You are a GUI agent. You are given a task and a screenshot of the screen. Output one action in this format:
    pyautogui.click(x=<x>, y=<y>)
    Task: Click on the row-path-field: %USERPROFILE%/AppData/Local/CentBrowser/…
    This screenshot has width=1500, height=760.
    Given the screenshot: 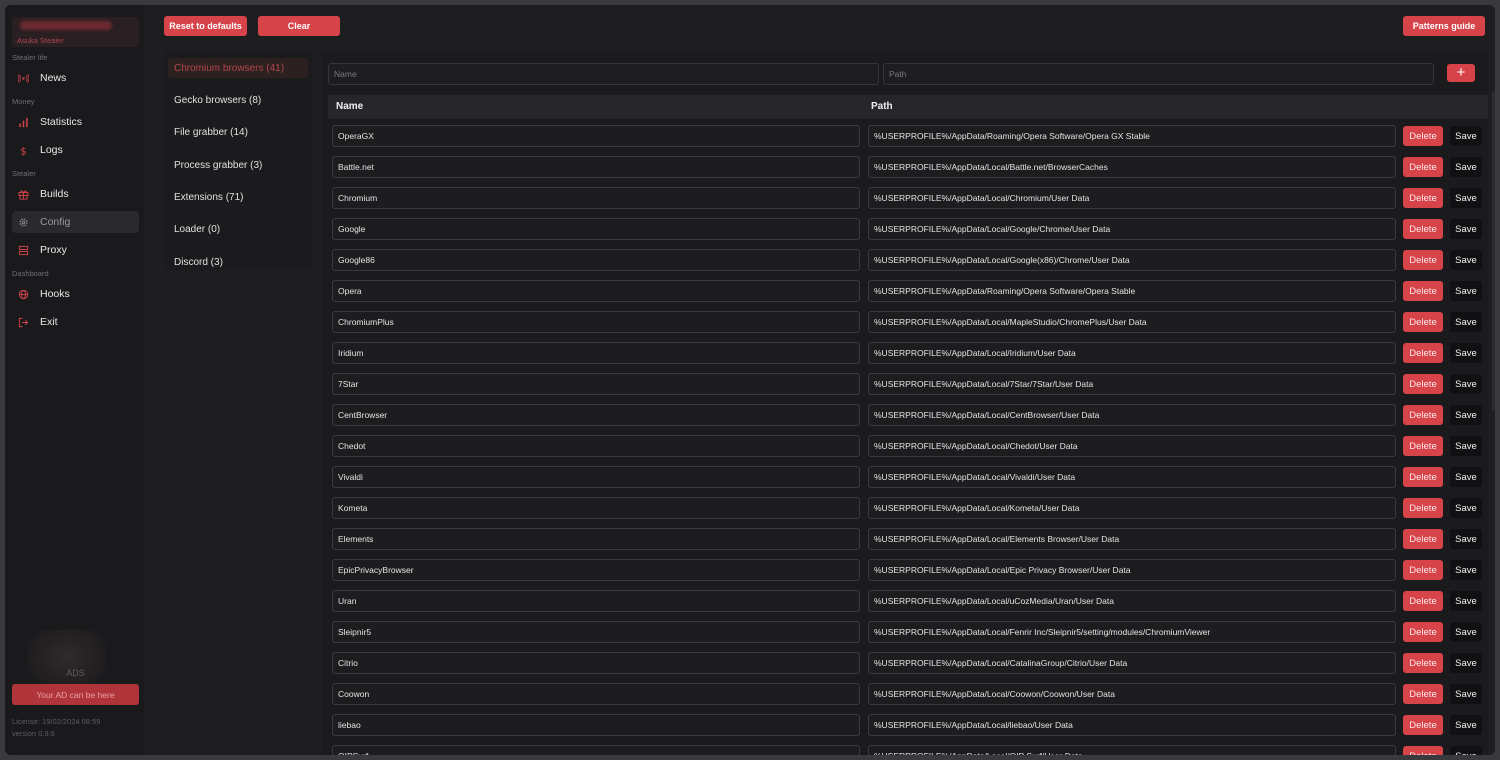 What is the action you would take?
    pyautogui.click(x=1132, y=415)
    